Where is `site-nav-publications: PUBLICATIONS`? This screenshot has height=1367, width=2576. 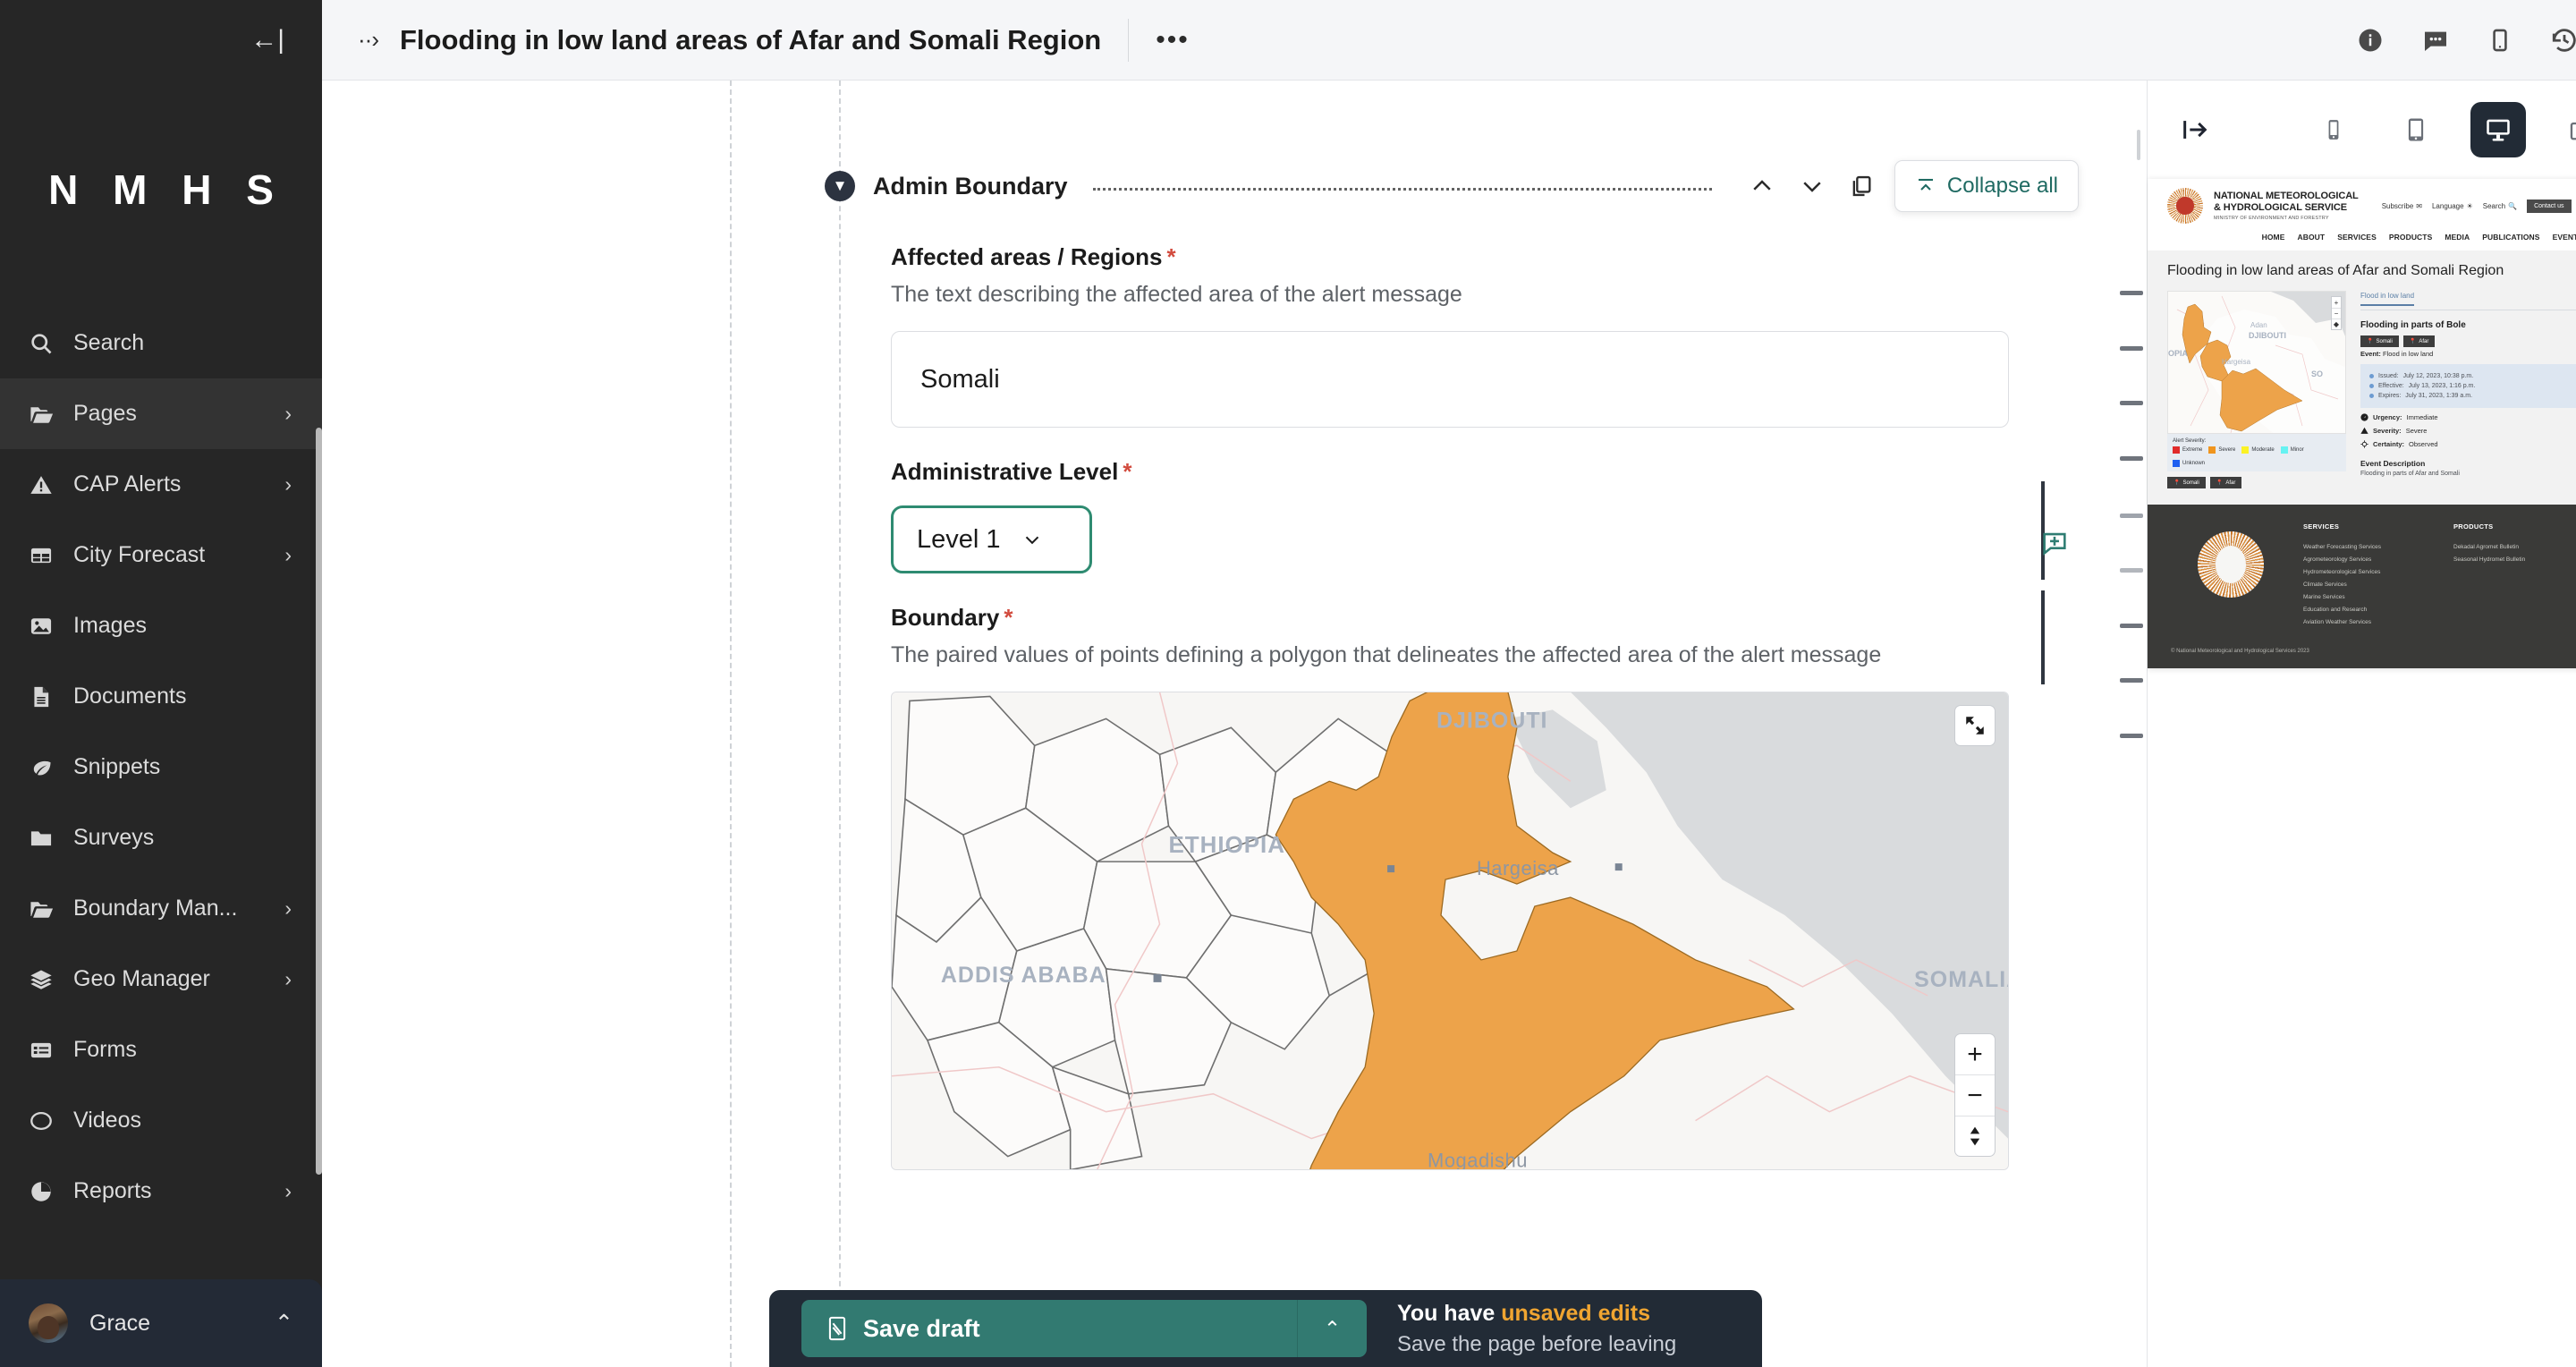 site-nav-publications: PUBLICATIONS is located at coordinates (2510, 237).